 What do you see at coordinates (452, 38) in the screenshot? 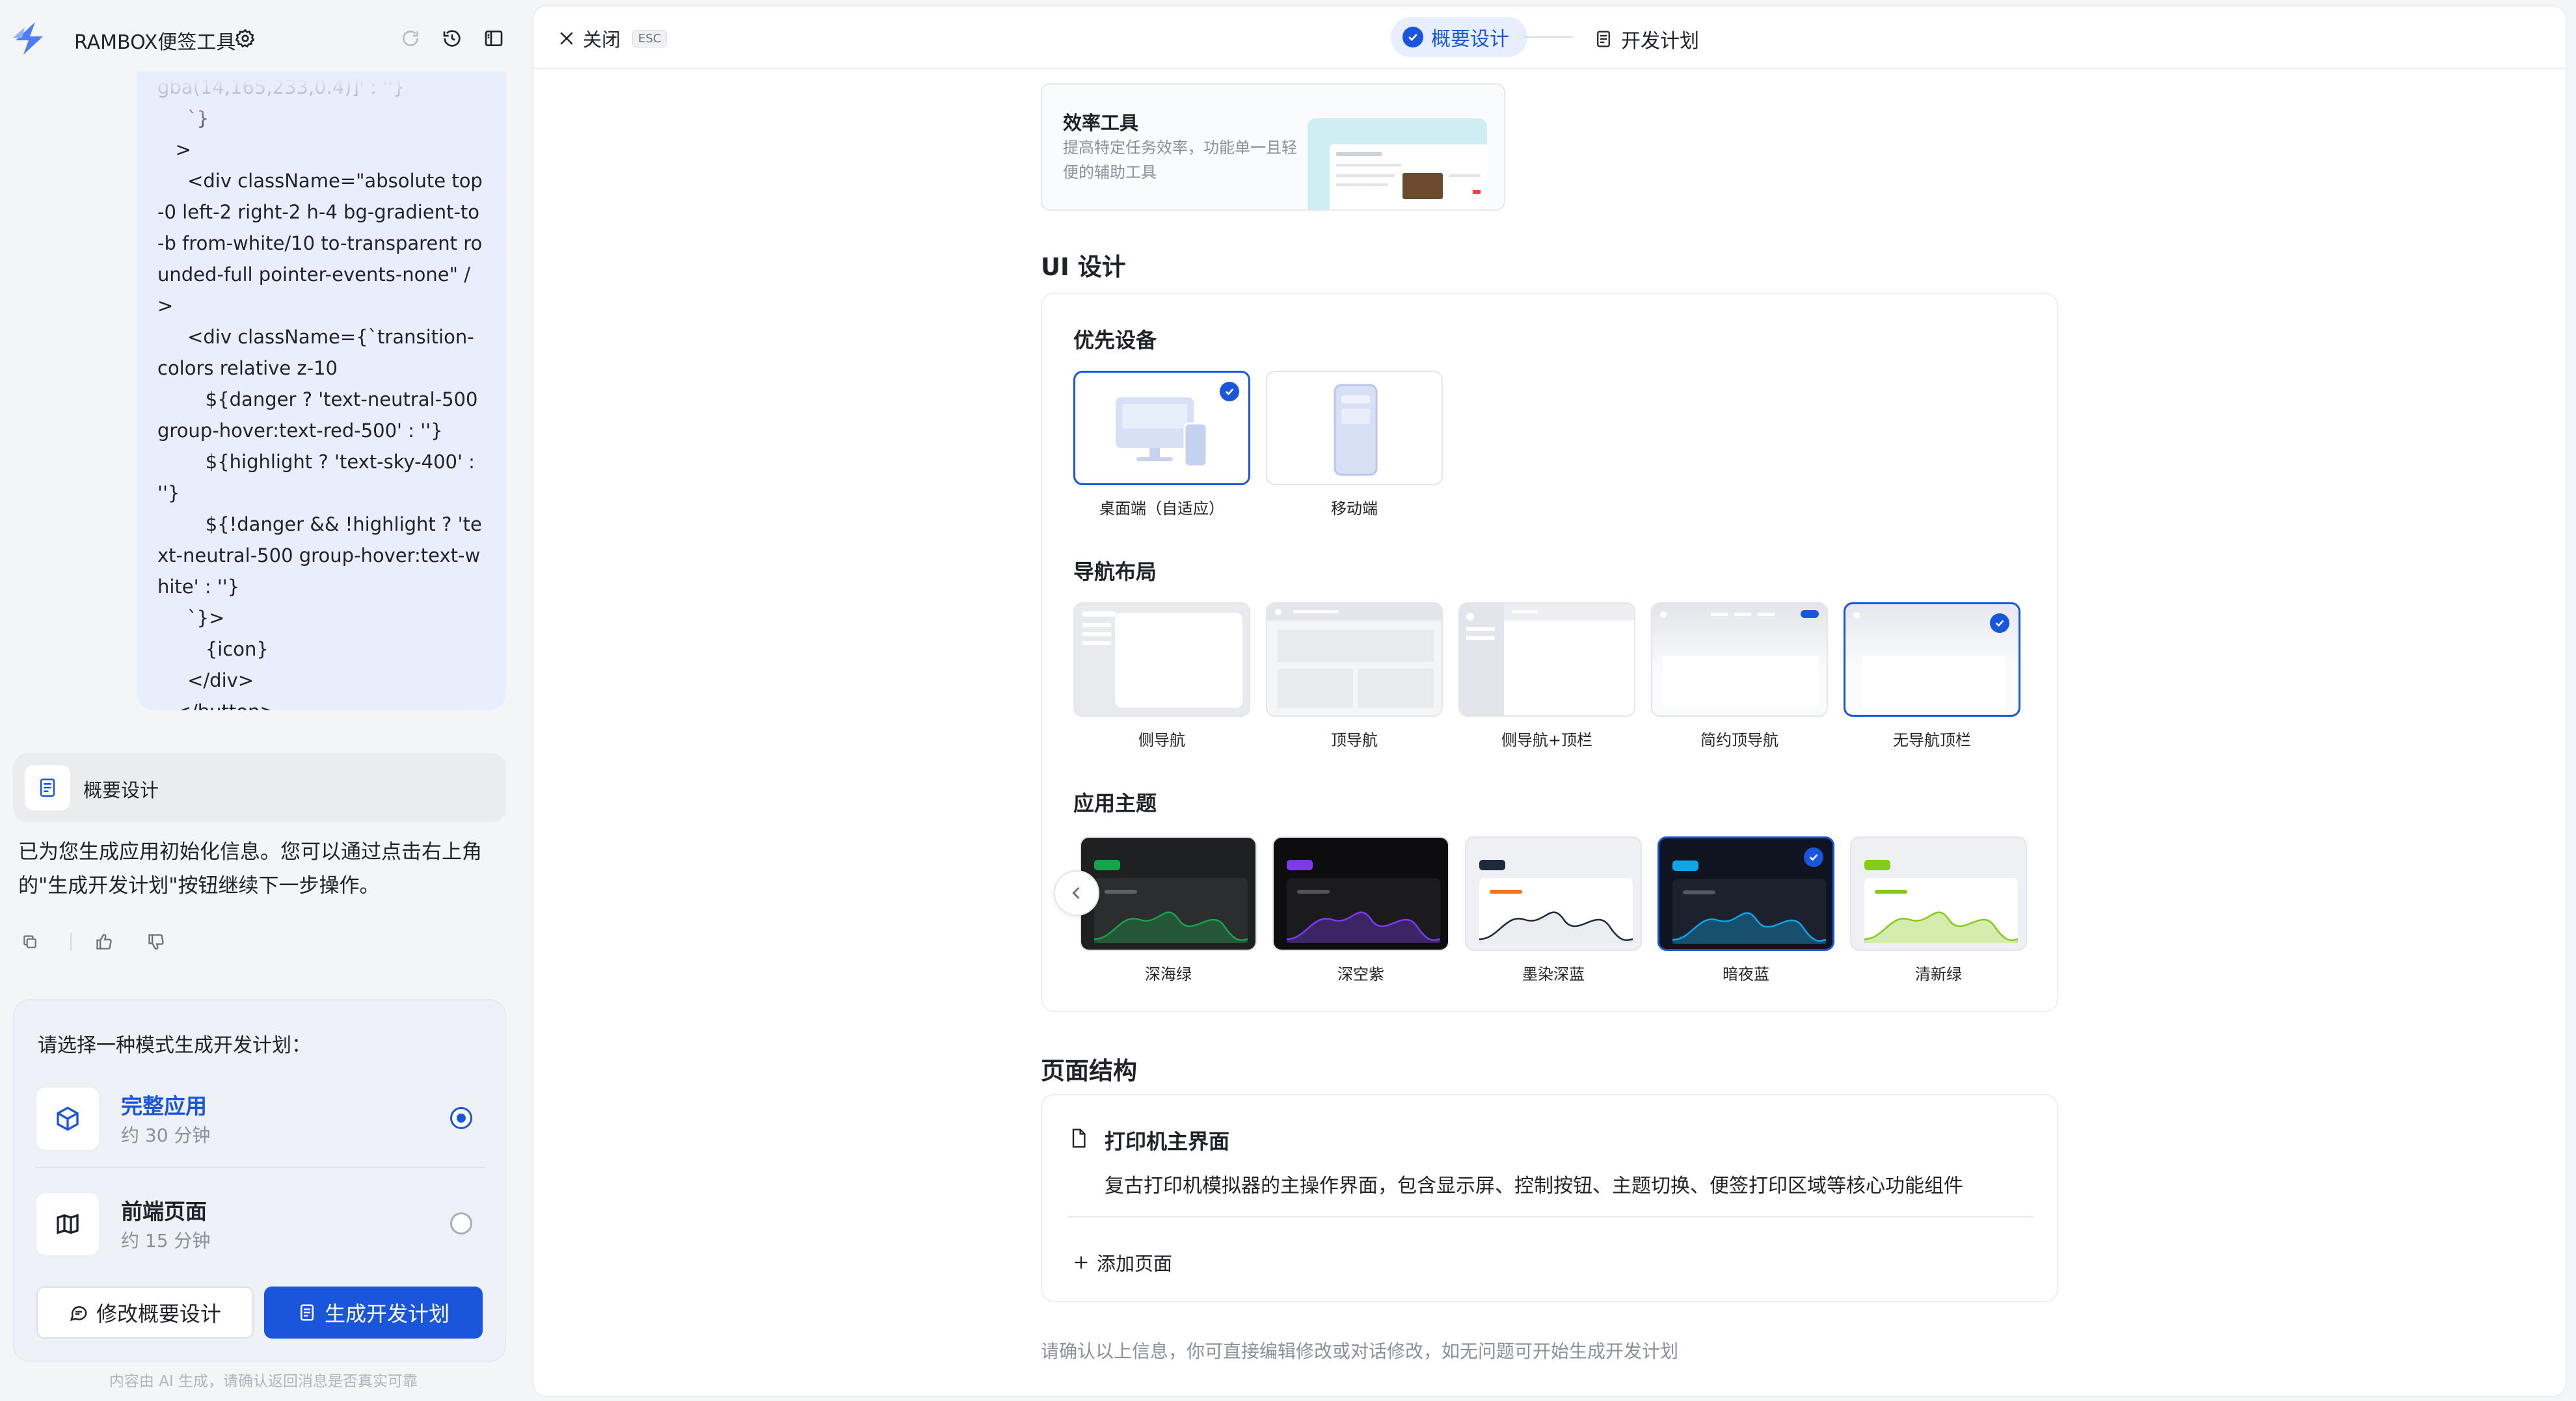
I see `history-icon` at bounding box center [452, 38].